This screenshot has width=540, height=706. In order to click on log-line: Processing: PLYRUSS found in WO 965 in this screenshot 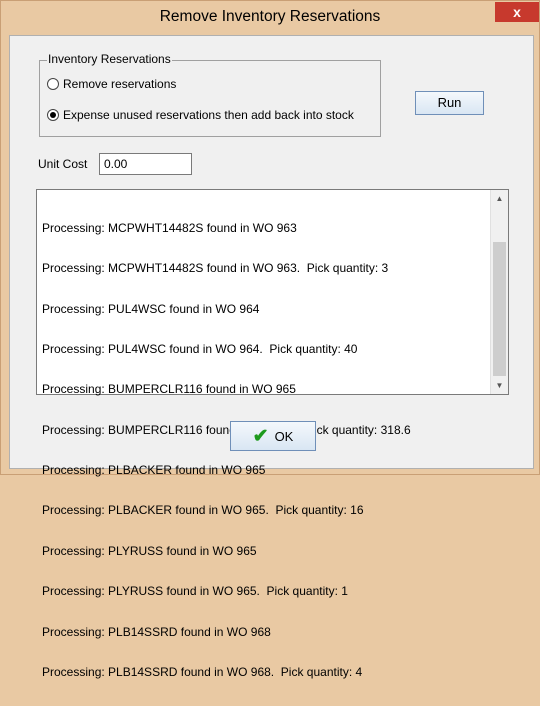, I will do `click(149, 550)`.